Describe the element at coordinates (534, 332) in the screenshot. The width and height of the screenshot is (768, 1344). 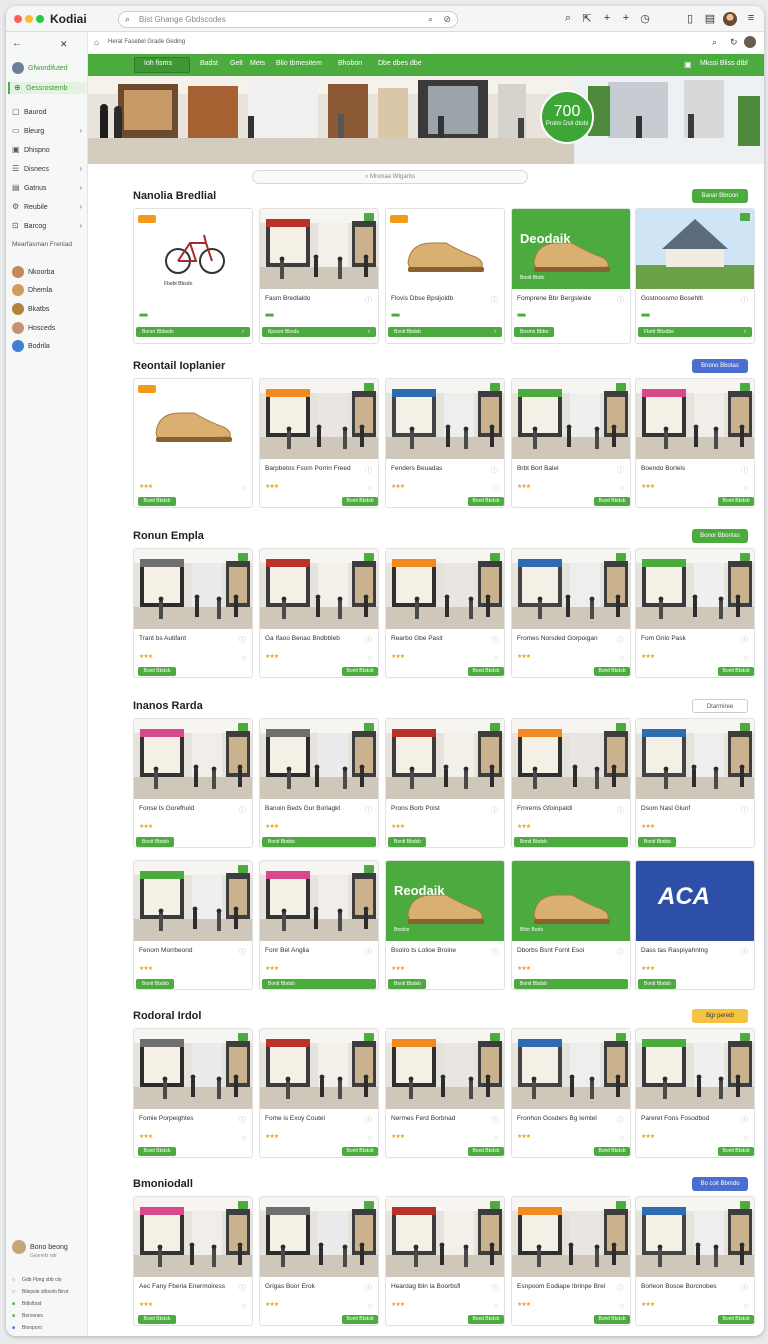
I see `add-to-cart-button: Bosms Bbbo` at that location.